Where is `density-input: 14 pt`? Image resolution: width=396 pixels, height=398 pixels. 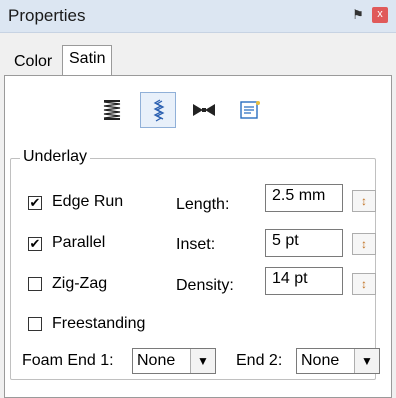
density-input: 14 pt is located at coordinates (304, 281).